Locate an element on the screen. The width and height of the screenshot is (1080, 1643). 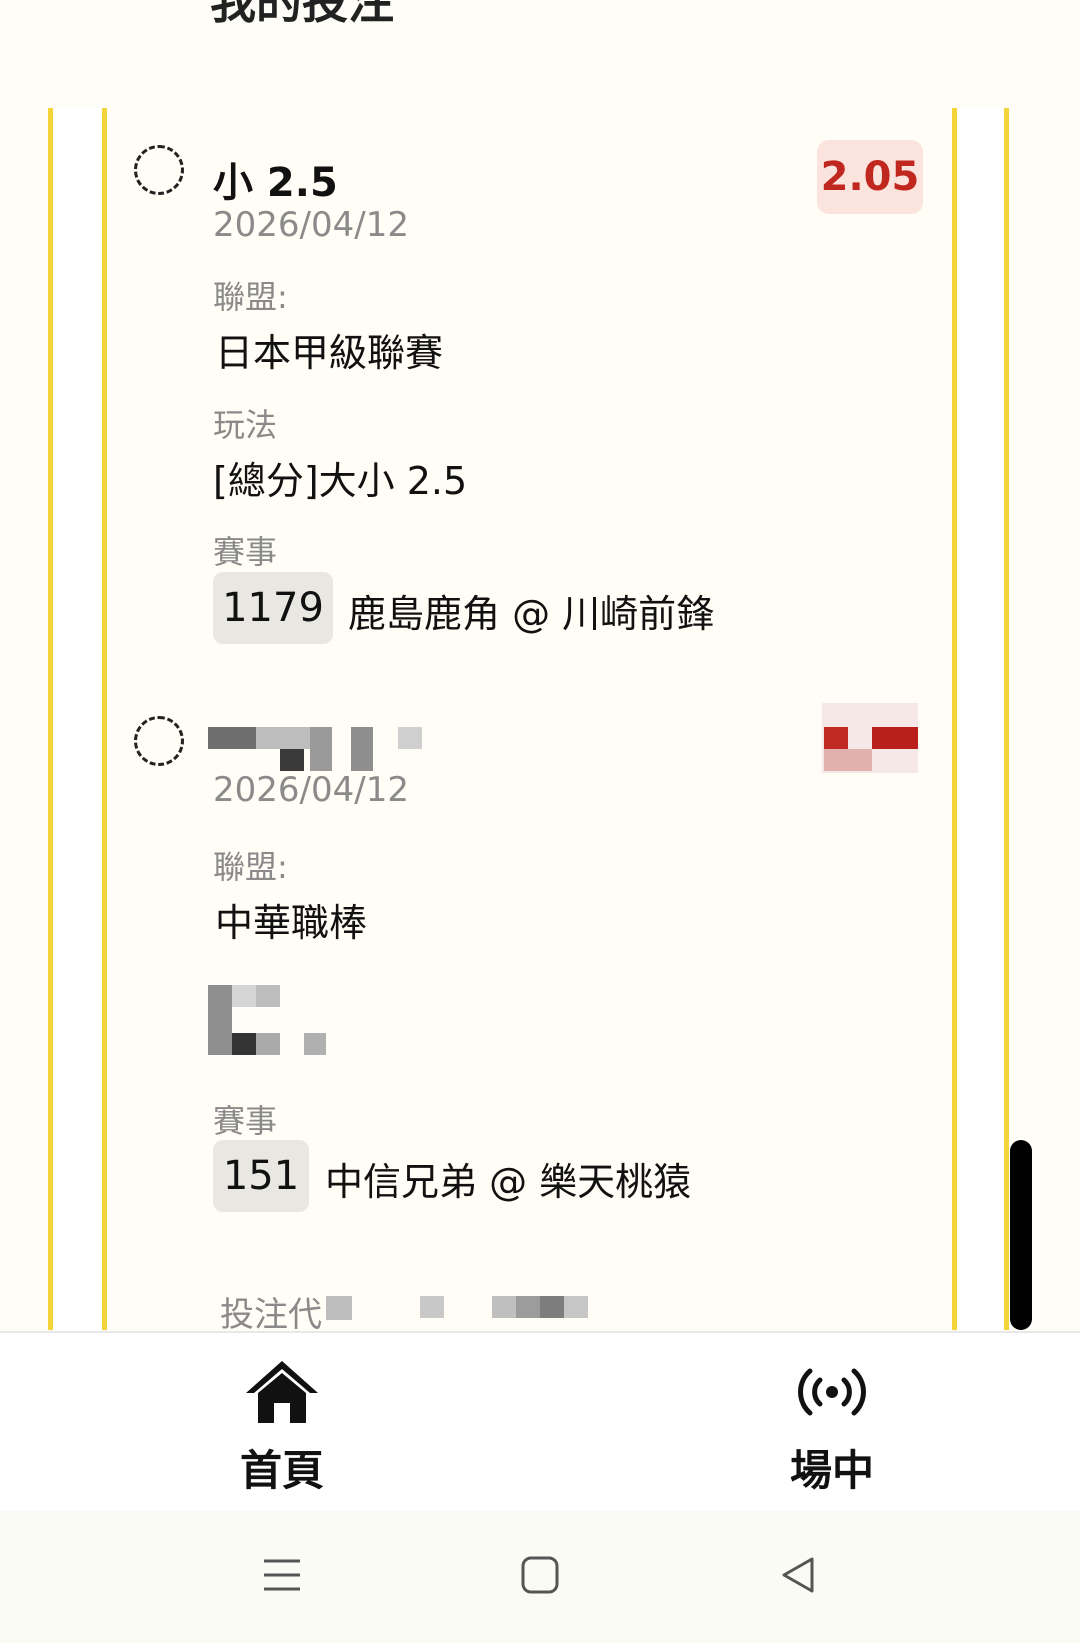
market-label: 玩法 is located at coordinates (245, 425).